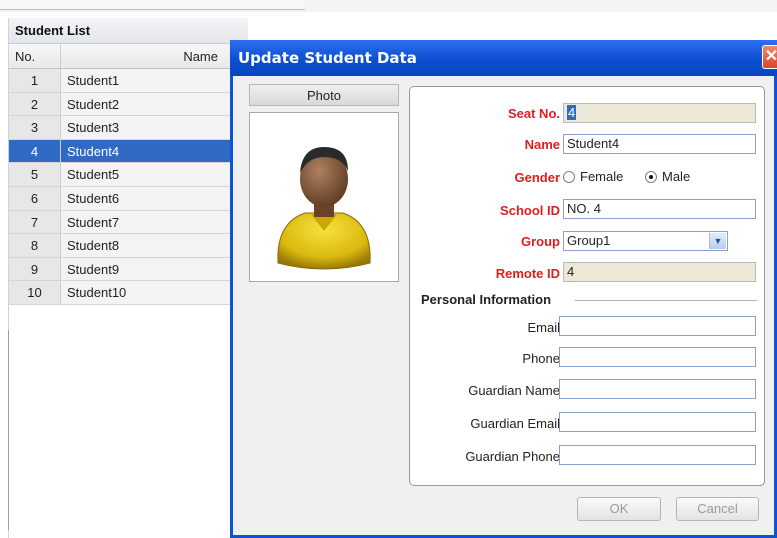  I want to click on chevron-down-icon: ▼, so click(717, 241).